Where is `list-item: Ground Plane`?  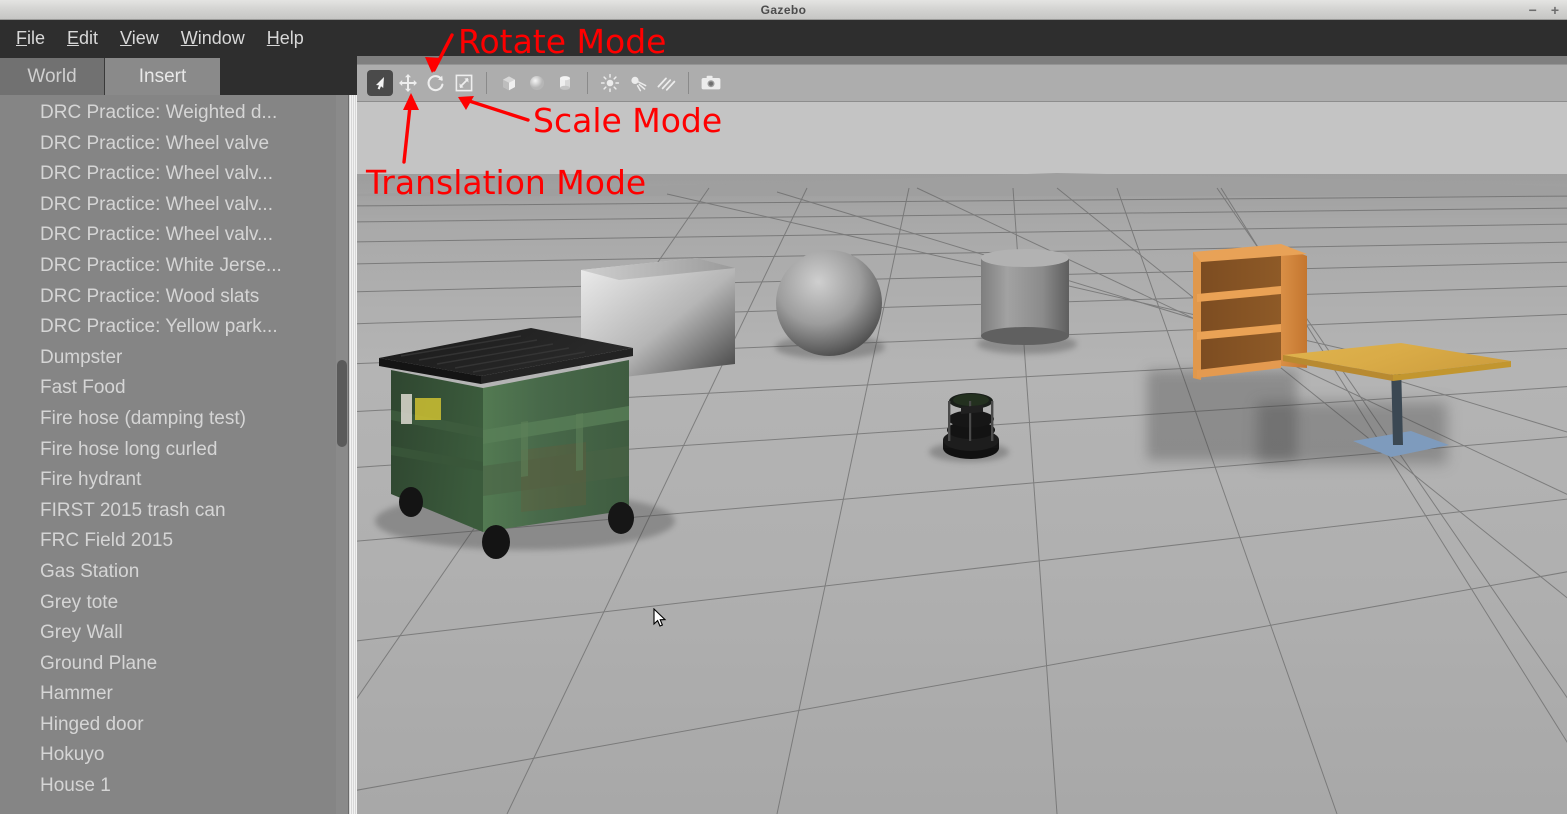 list-item: Ground Plane is located at coordinates (170, 664).